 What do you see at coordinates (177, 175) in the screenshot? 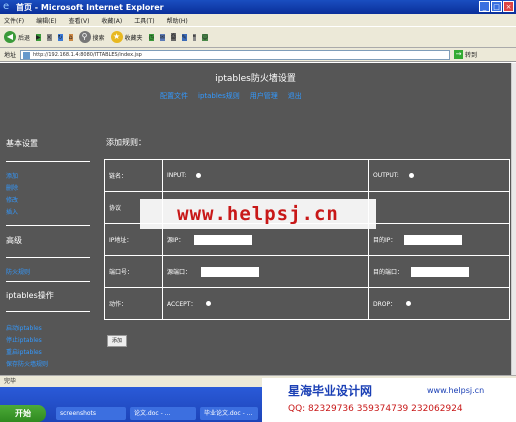
I see `input-label: INPUT:` at bounding box center [177, 175].